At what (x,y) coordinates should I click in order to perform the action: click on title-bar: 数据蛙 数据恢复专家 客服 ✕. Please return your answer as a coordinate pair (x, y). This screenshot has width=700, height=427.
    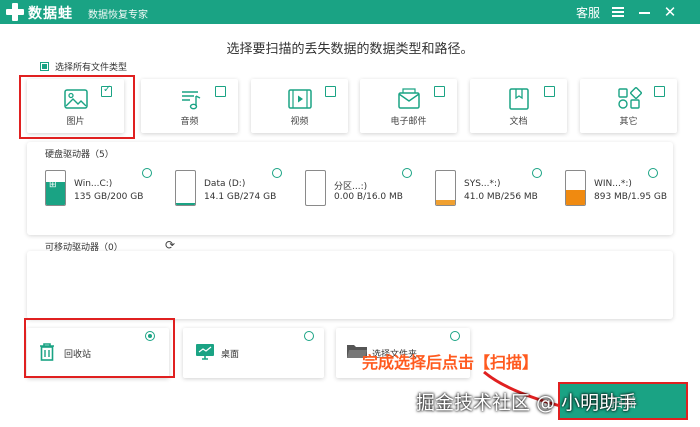
    Looking at the image, I should click on (350, 12).